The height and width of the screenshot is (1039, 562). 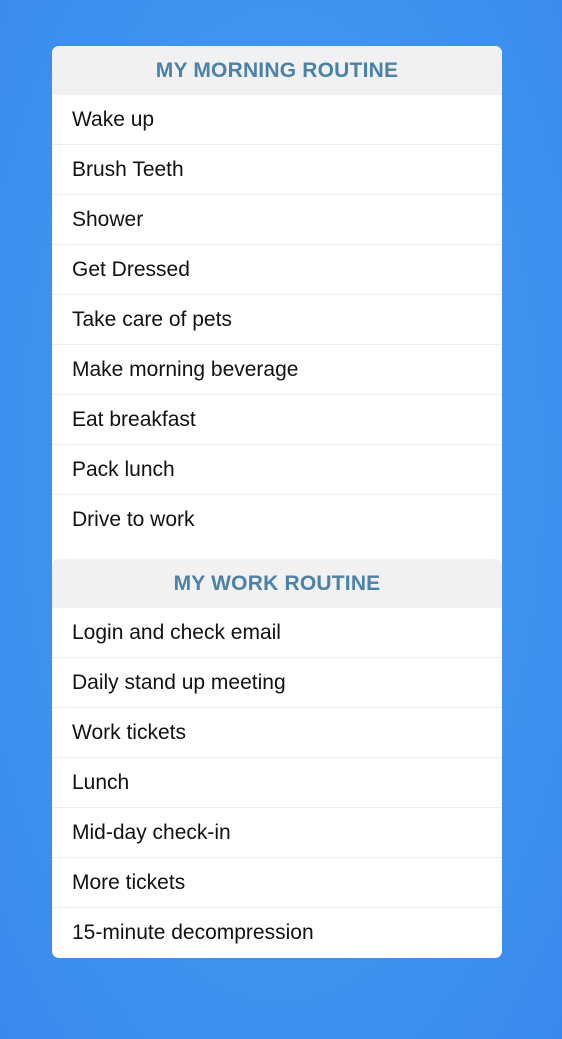 What do you see at coordinates (277, 270) in the screenshot?
I see `list-item: Get Dressed` at bounding box center [277, 270].